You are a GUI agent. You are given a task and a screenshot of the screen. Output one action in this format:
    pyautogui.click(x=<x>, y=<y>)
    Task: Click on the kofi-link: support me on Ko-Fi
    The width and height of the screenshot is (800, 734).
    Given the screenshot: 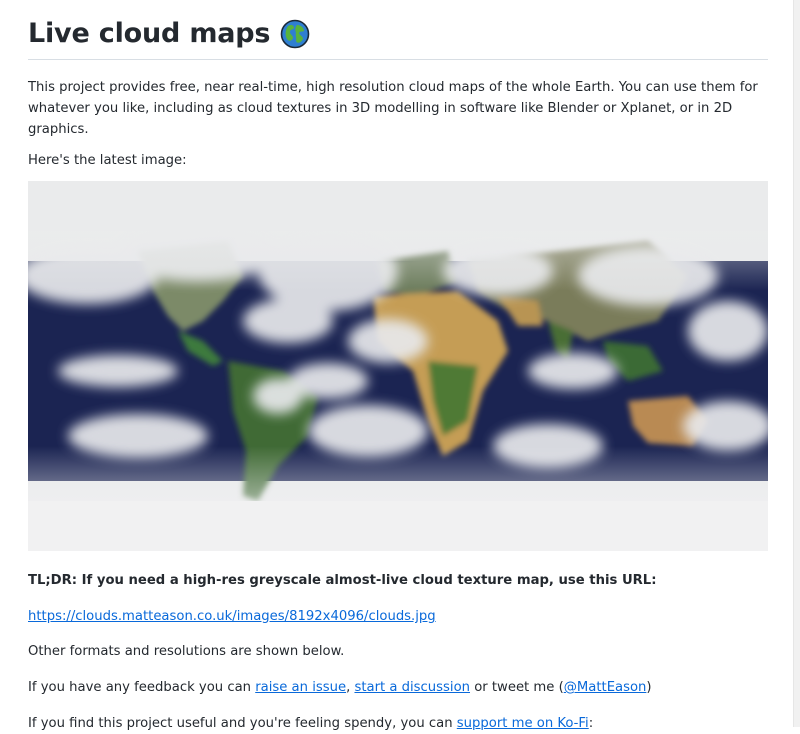 What is the action you would take?
    pyautogui.click(x=523, y=723)
    